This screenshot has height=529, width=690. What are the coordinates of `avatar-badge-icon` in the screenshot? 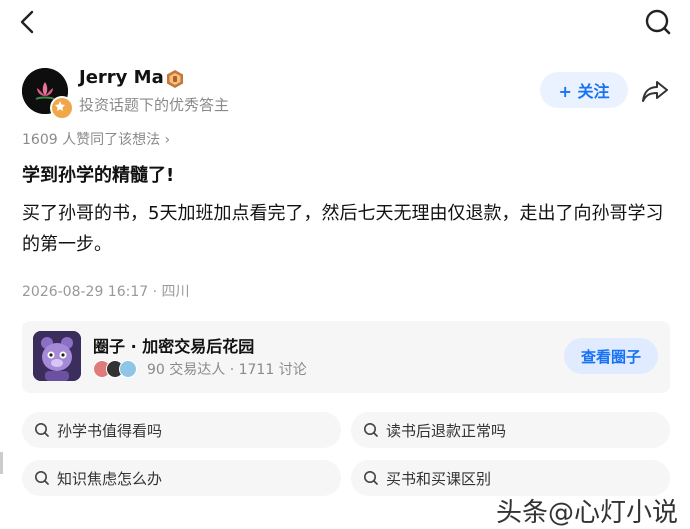 It's located at (62, 108).